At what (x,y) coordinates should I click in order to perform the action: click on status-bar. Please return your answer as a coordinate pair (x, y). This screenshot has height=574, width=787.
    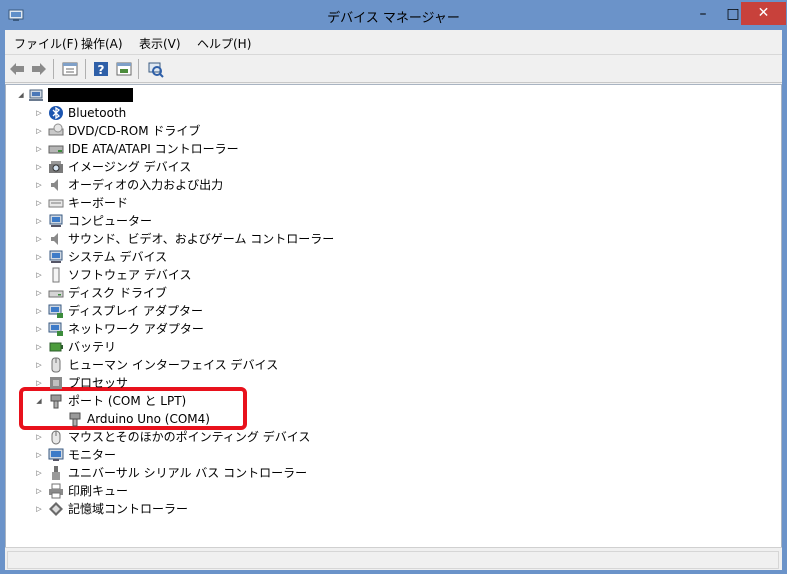
    Looking at the image, I should click on (393, 558).